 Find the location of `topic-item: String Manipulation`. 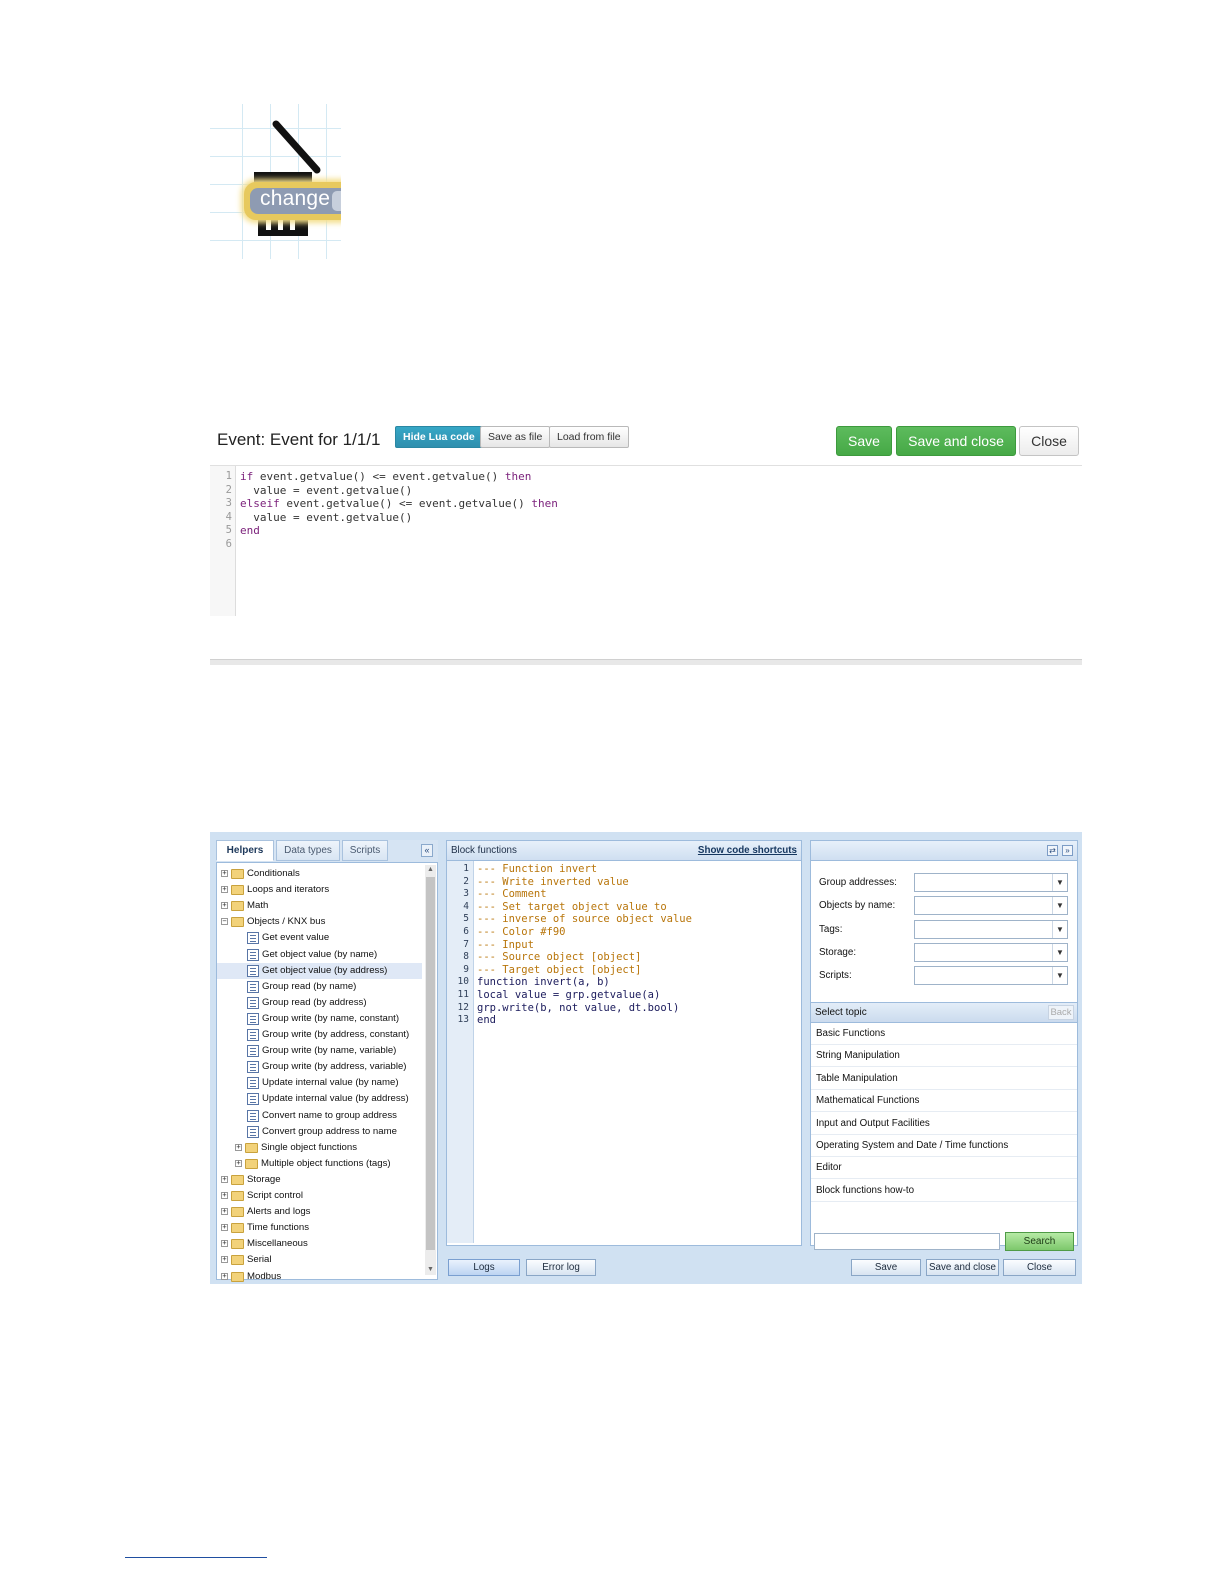

topic-item: String Manipulation is located at coordinates (944, 1056).